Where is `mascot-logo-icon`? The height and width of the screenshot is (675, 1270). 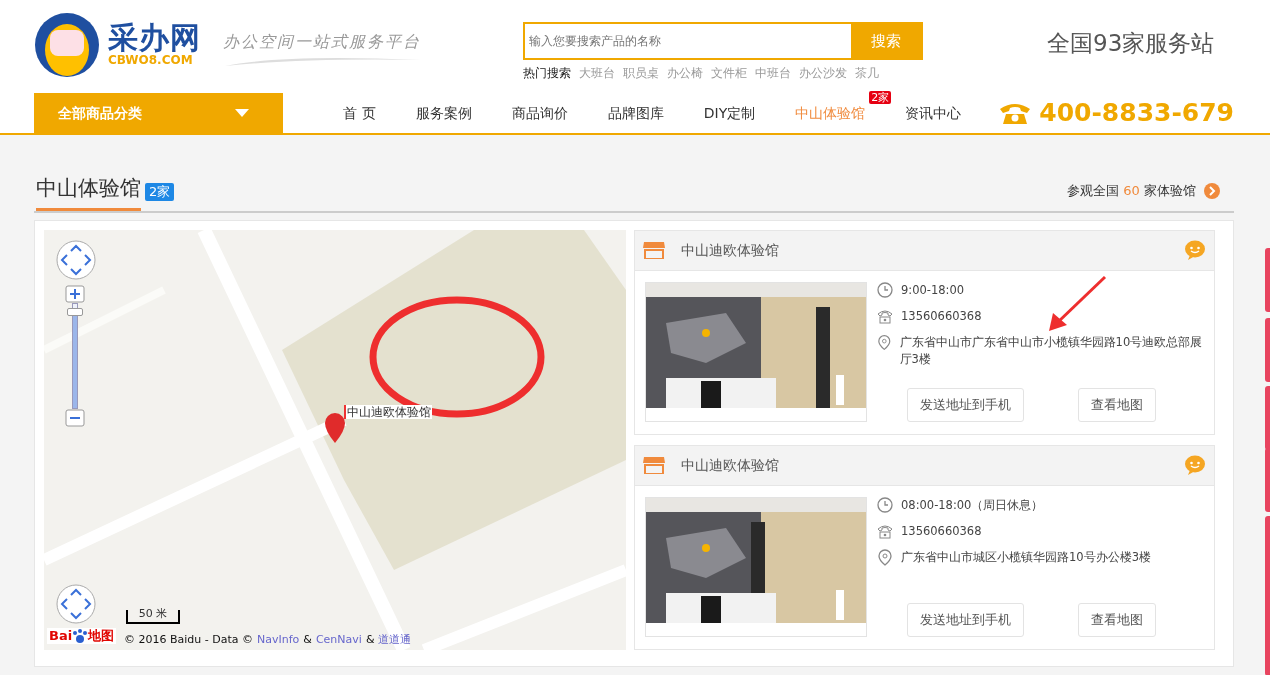 mascot-logo-icon is located at coordinates (67, 45).